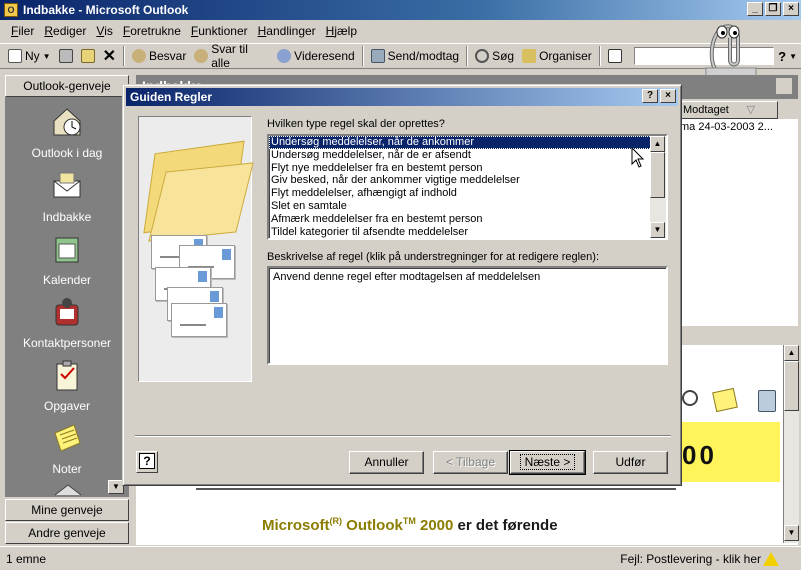 The image size is (801, 570). What do you see at coordinates (638, 157) in the screenshot?
I see `mouse-cursor-icon` at bounding box center [638, 157].